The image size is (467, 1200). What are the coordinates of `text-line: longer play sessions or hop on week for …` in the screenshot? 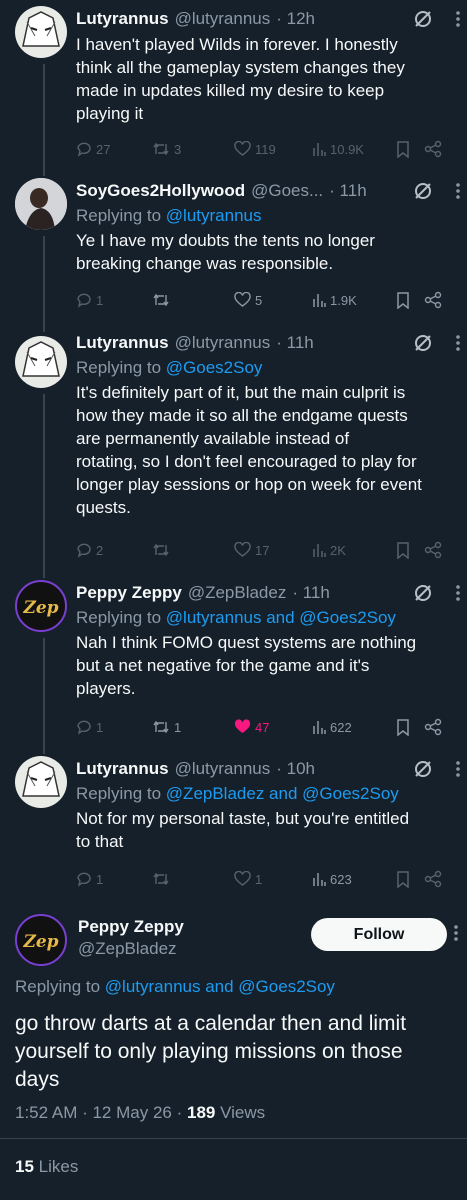 It's located at (249, 484).